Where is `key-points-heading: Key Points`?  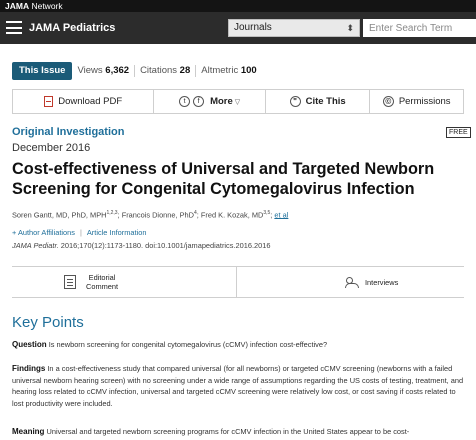 key-points-heading: Key Points is located at coordinates (48, 322).